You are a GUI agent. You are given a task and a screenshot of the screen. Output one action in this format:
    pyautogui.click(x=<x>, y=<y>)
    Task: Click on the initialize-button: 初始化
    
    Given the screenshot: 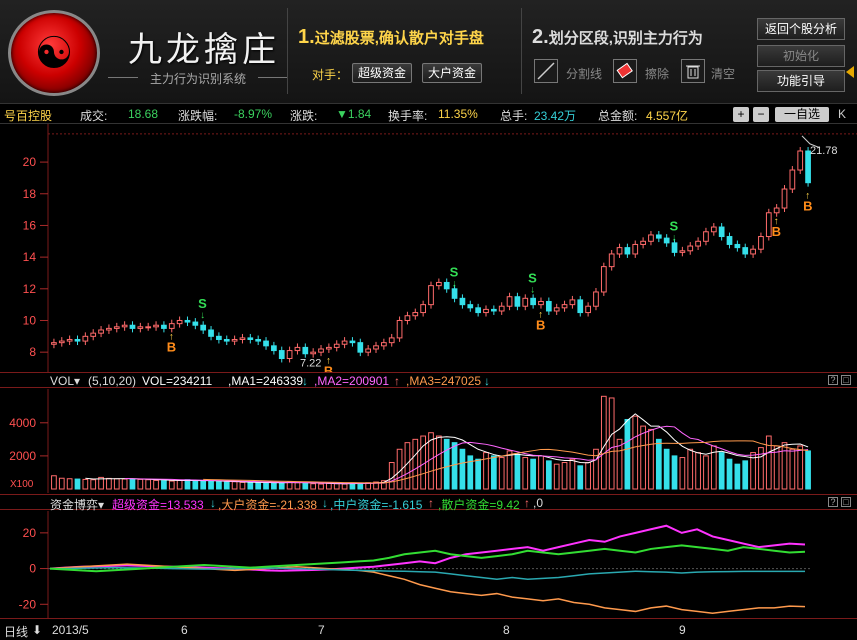 What is the action you would take?
    pyautogui.click(x=801, y=56)
    